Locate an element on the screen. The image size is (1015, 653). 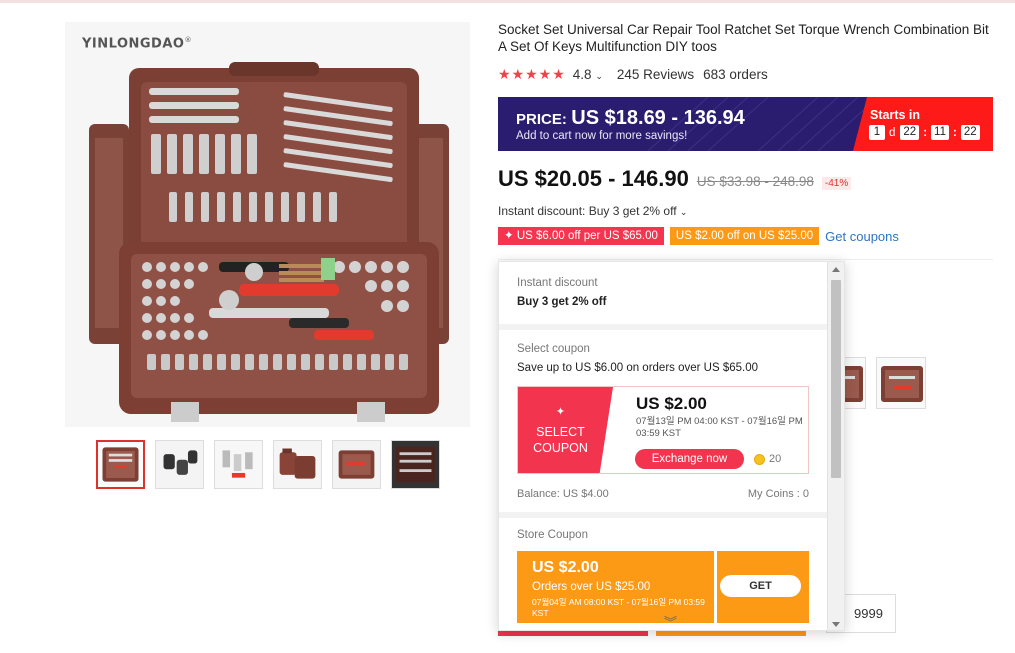
coupon-amount: US $2.00 is located at coordinates (671, 403).